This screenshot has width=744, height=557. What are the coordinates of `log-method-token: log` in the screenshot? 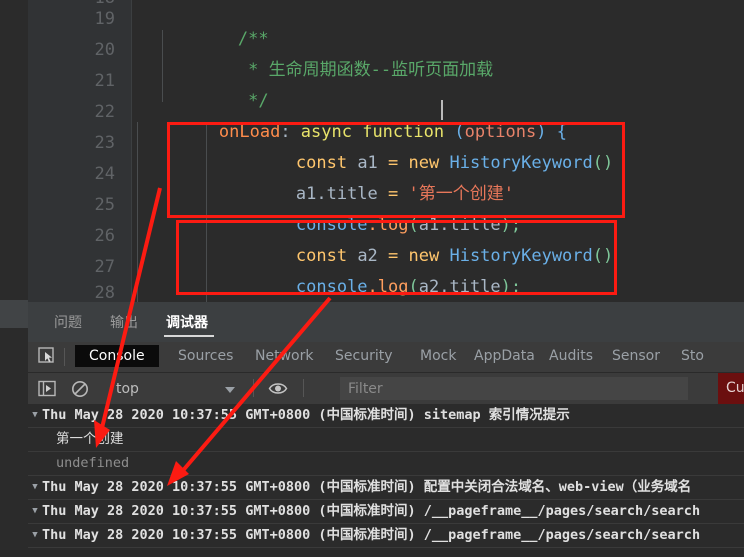 It's located at (393, 287).